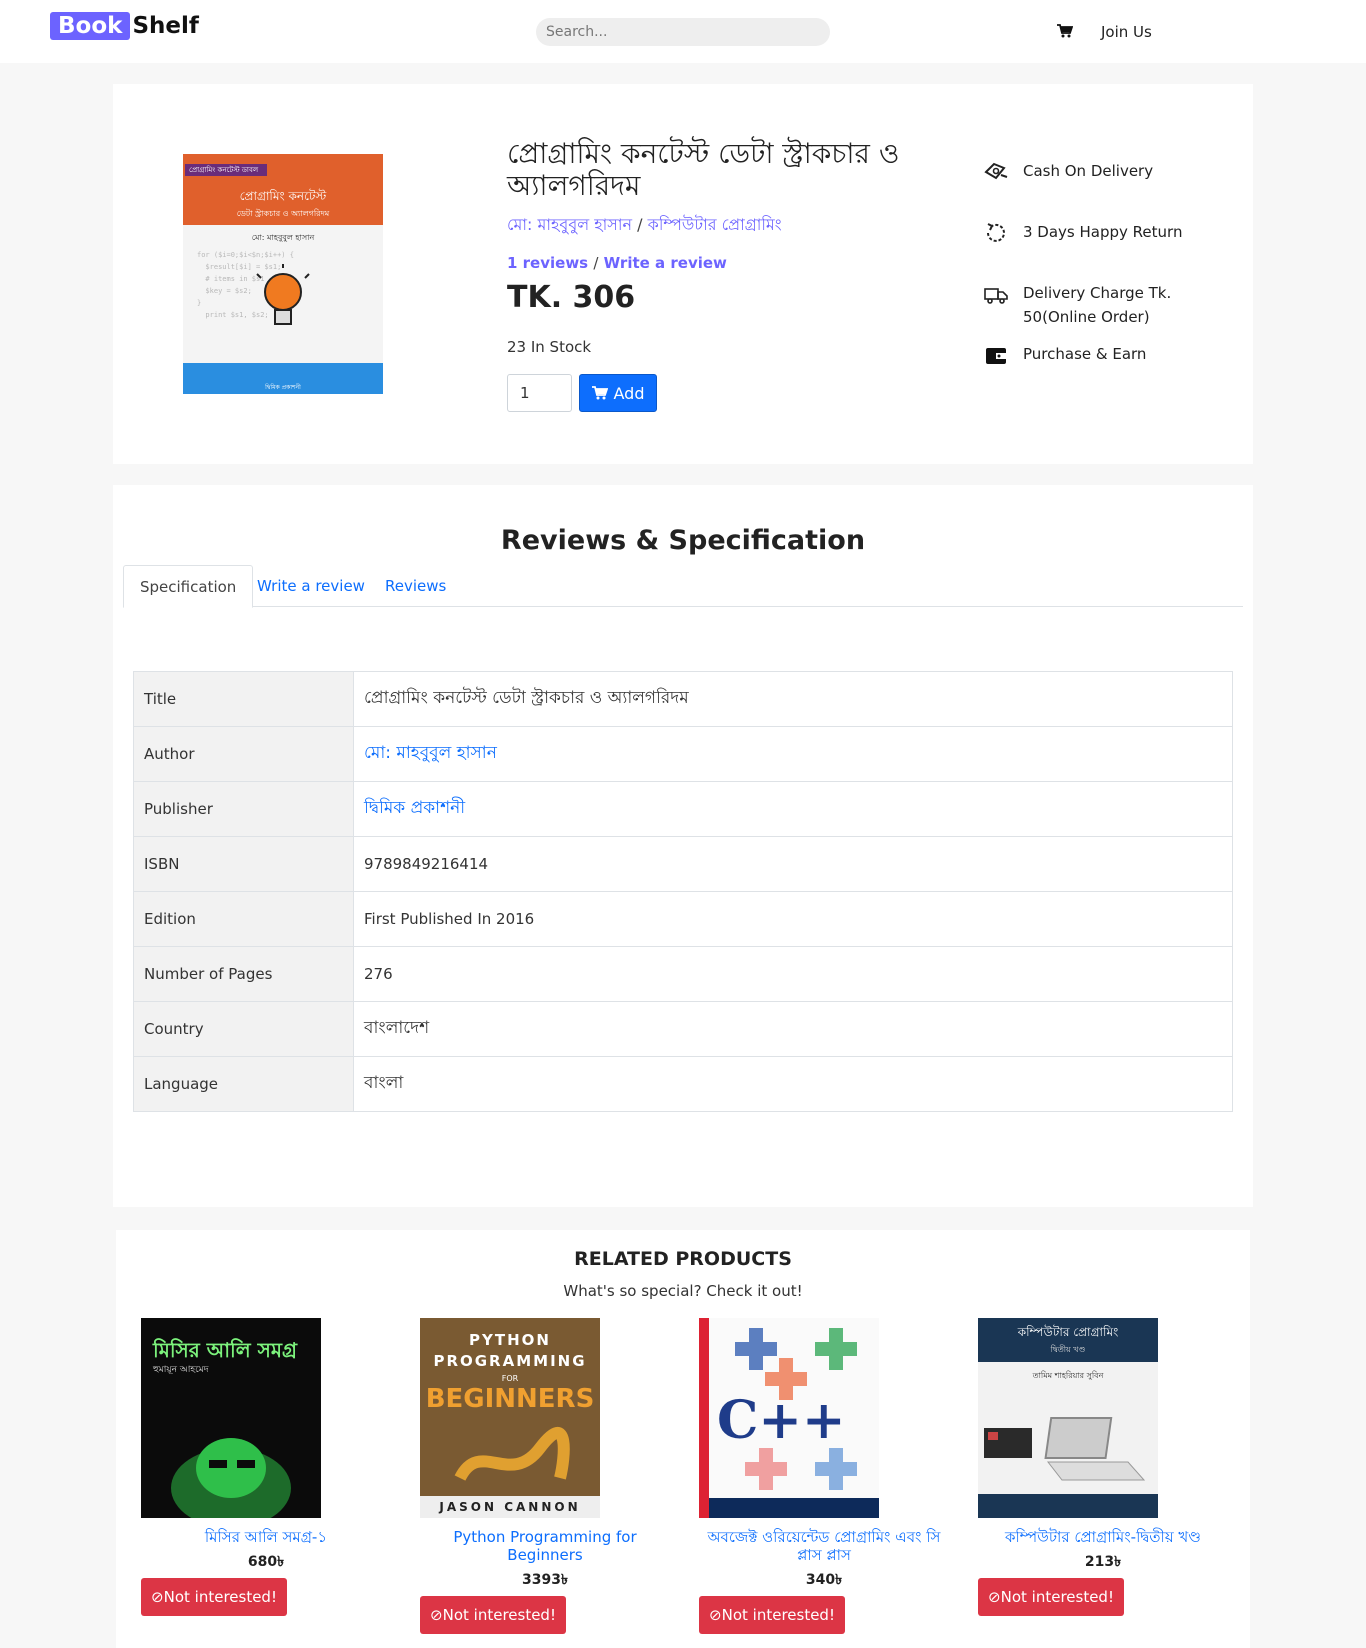 The image size is (1366, 1648). I want to click on cover-for: FOR, so click(510, 1378).